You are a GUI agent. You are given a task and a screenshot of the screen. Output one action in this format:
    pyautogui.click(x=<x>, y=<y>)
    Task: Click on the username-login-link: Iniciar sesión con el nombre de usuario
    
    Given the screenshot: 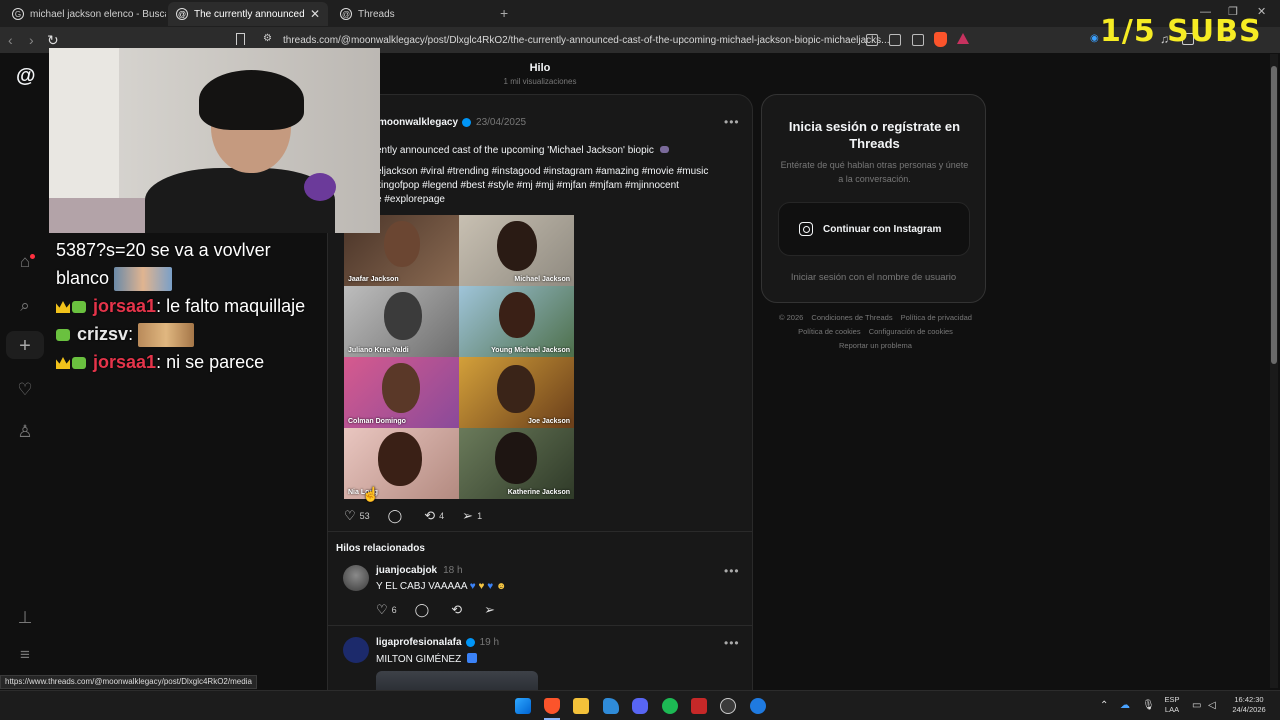 What is the action you would take?
    pyautogui.click(x=873, y=277)
    